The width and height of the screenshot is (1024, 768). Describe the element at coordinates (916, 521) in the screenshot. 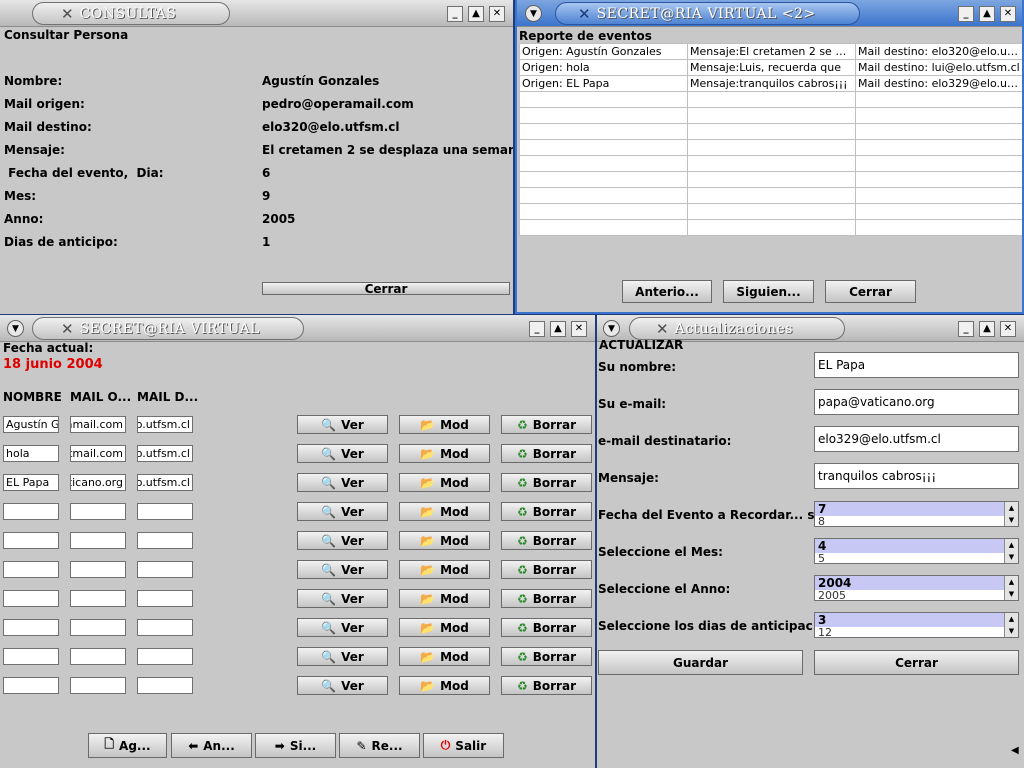

I see `spinner-next: 8` at that location.